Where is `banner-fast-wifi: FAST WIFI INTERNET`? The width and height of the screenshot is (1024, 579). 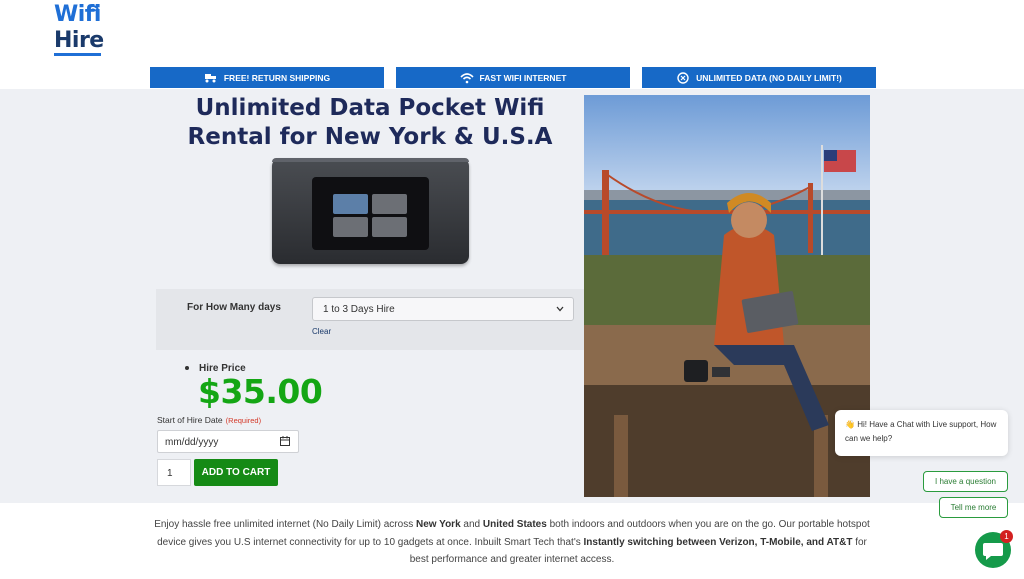 banner-fast-wifi: FAST WIFI INTERNET is located at coordinates (513, 77).